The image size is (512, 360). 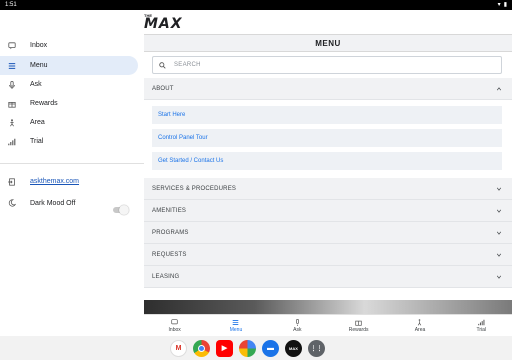 I want to click on sidebar-item-rewards: Rewards, so click(x=69, y=103).